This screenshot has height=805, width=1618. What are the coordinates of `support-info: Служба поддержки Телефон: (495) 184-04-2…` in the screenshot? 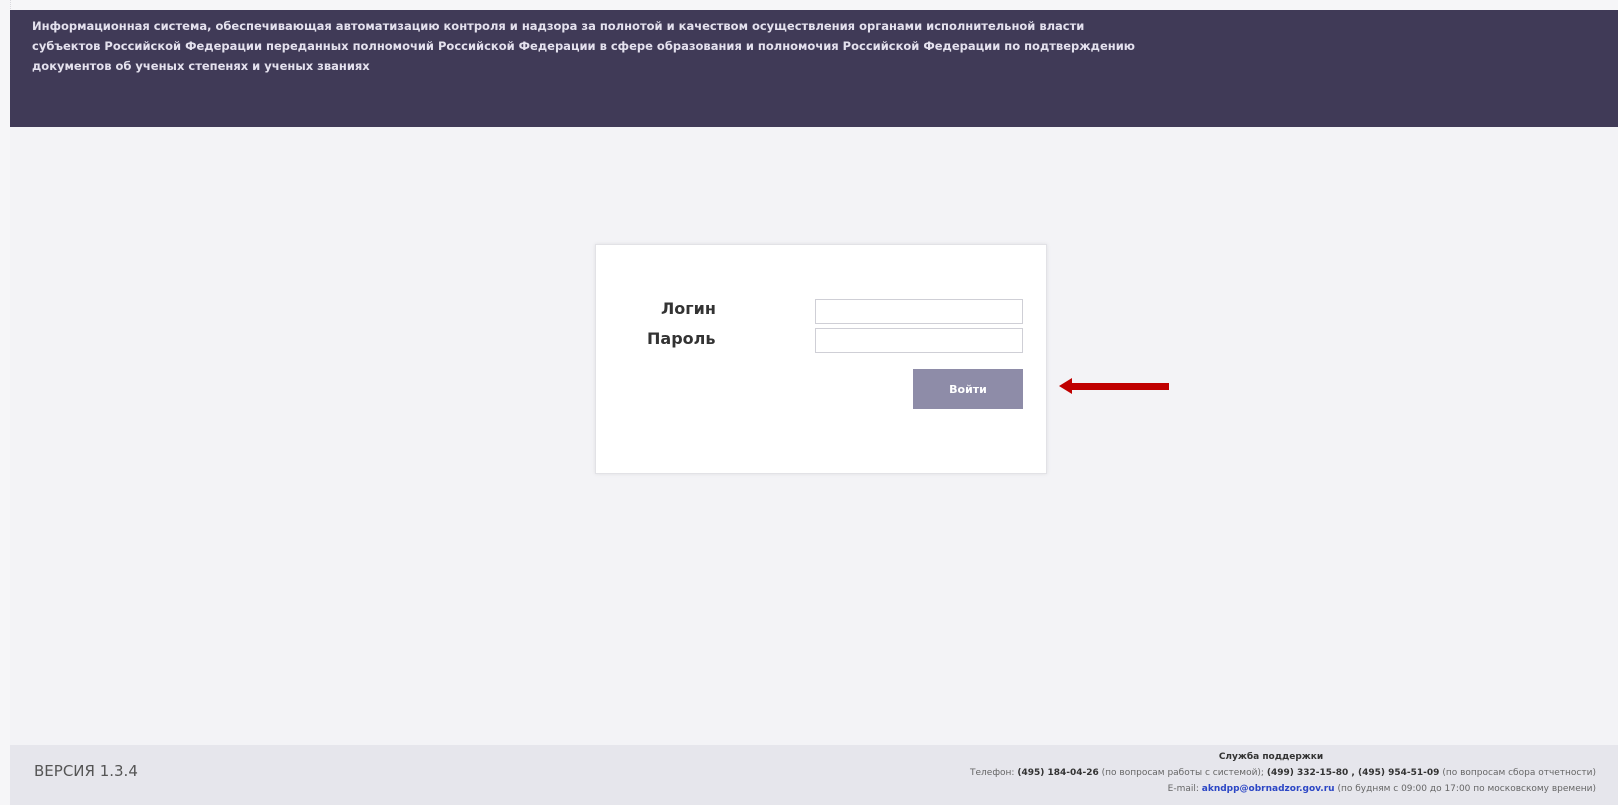 It's located at (1121, 773).